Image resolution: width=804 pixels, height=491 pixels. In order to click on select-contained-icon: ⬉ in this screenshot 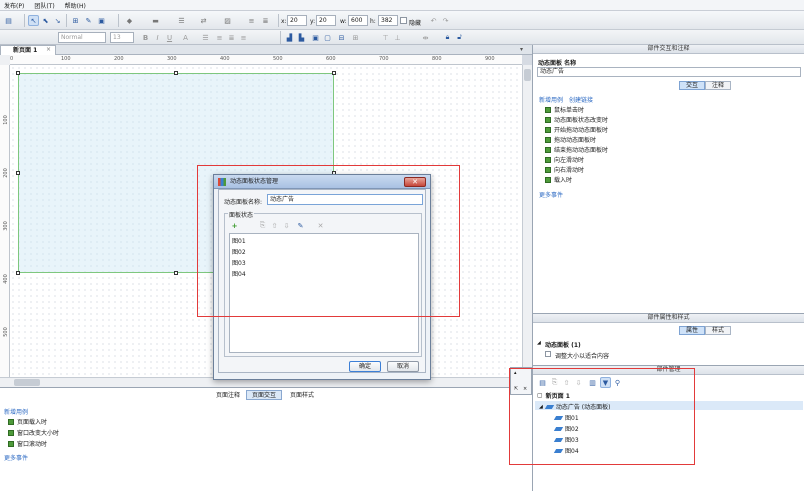, I will do `click(45, 20)`.